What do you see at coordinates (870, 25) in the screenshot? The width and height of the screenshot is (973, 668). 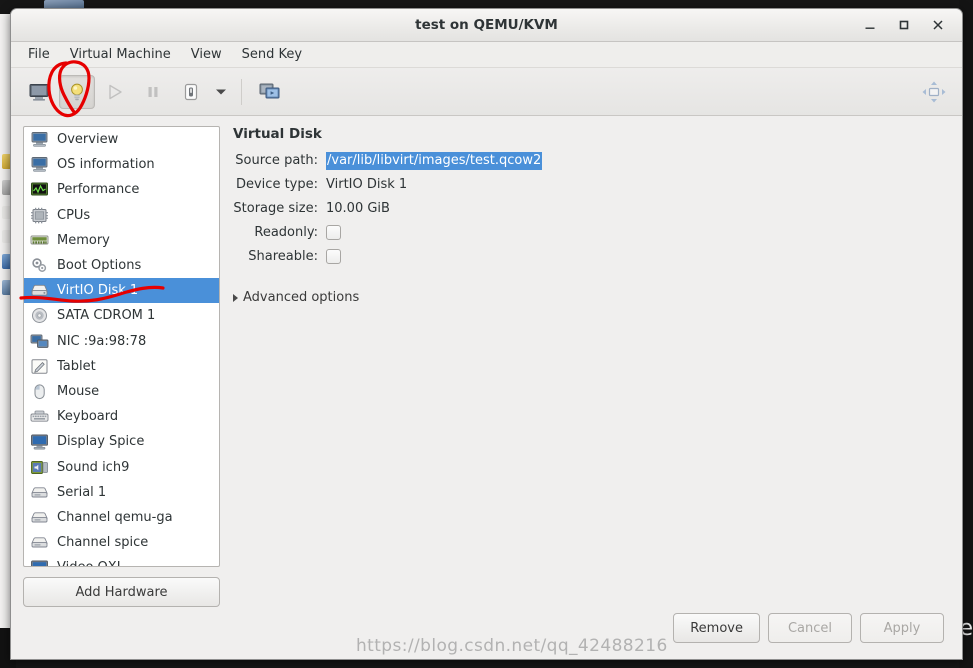 I see `minimize-icon` at bounding box center [870, 25].